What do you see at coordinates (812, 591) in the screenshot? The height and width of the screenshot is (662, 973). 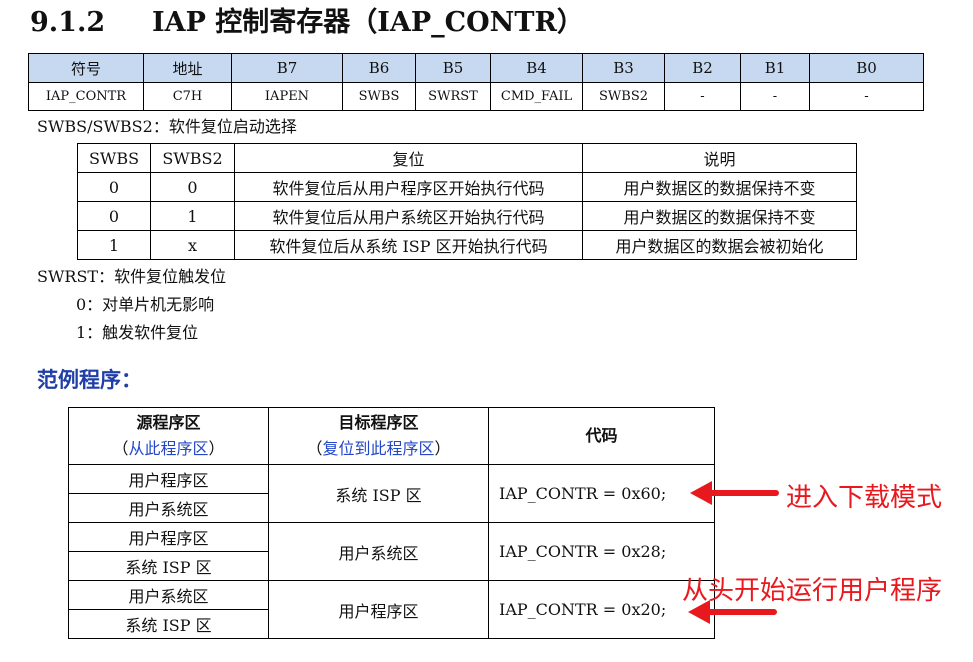 I see `annotation-run-user: 从头开始运行用户程序` at bounding box center [812, 591].